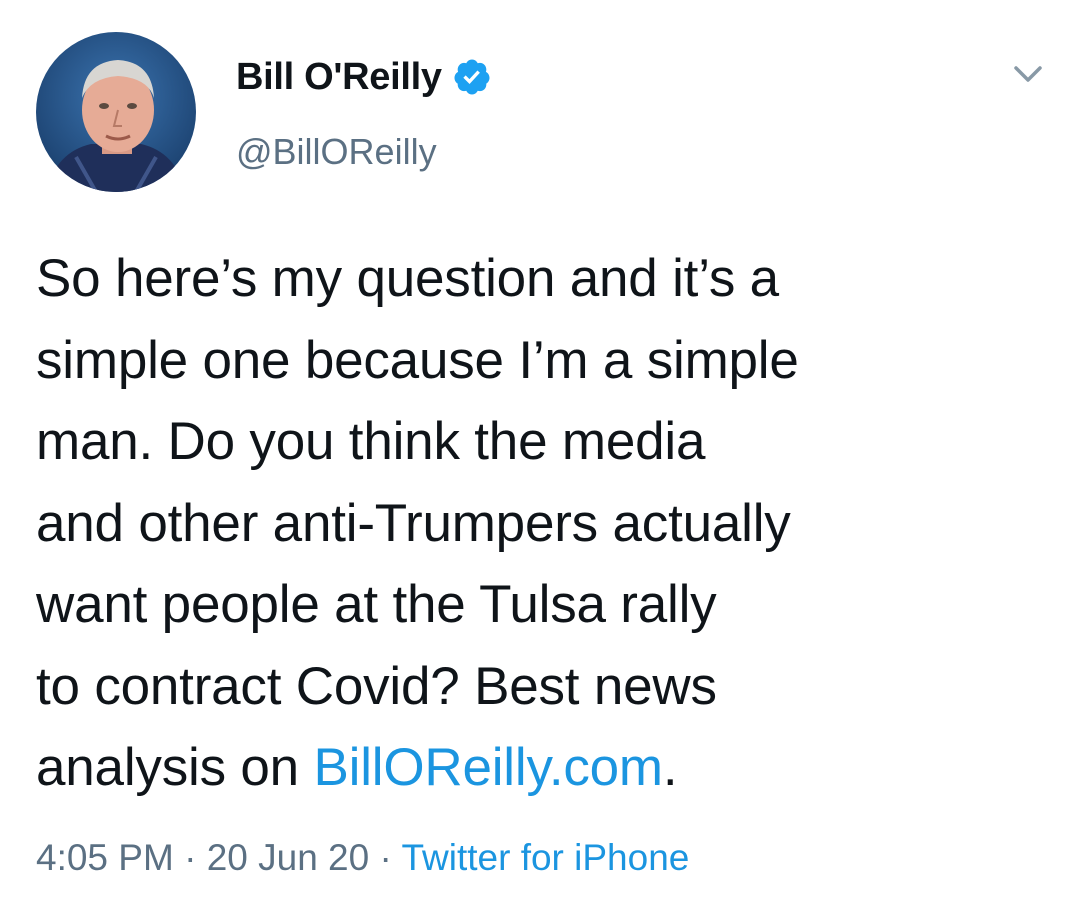  Describe the element at coordinates (336, 152) in the screenshot. I see `user-handle: @BillOReilly` at that location.